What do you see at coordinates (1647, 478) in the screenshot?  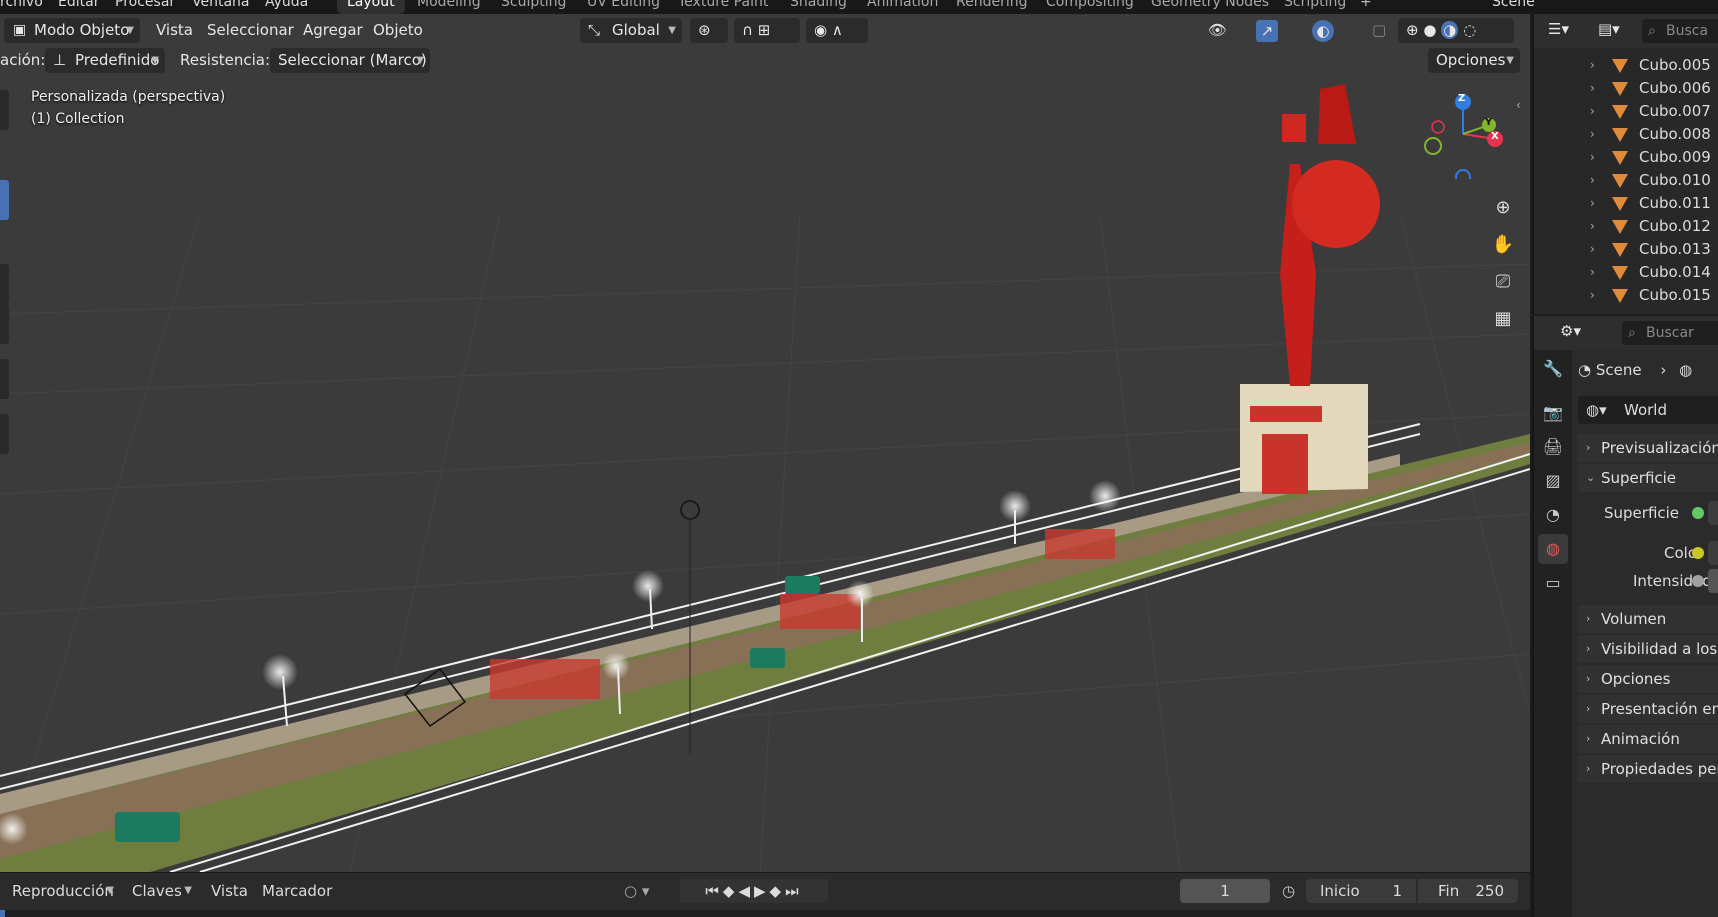 I see `panel-surface: ⌄ Superficie` at bounding box center [1647, 478].